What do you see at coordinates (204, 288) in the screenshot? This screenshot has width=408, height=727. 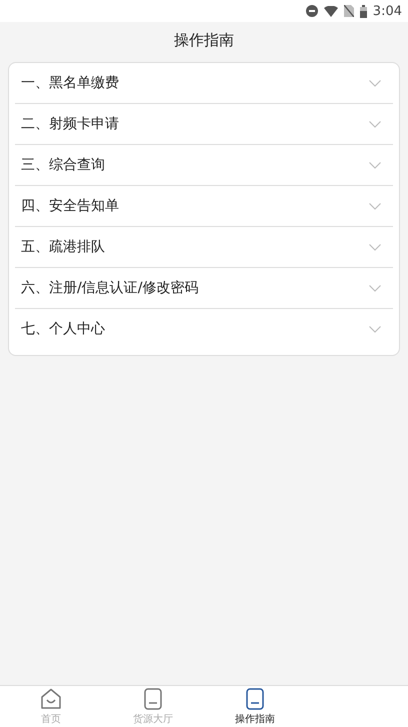 I see `guide-item: 六、注册/信息认证/修改密码` at bounding box center [204, 288].